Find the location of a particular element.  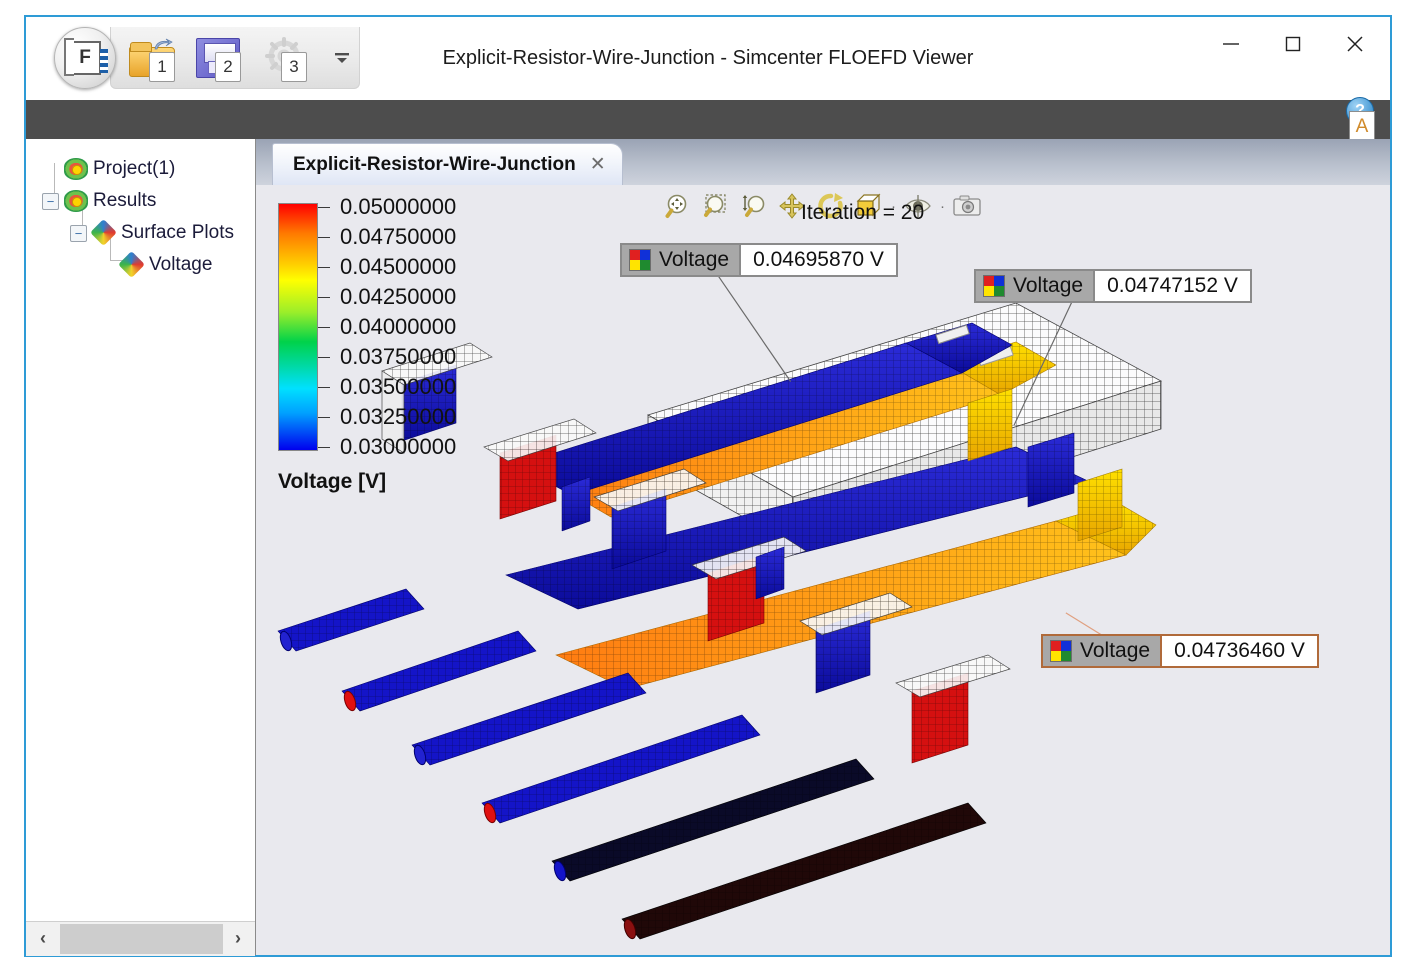

close-icon is located at coordinates (1355, 44).